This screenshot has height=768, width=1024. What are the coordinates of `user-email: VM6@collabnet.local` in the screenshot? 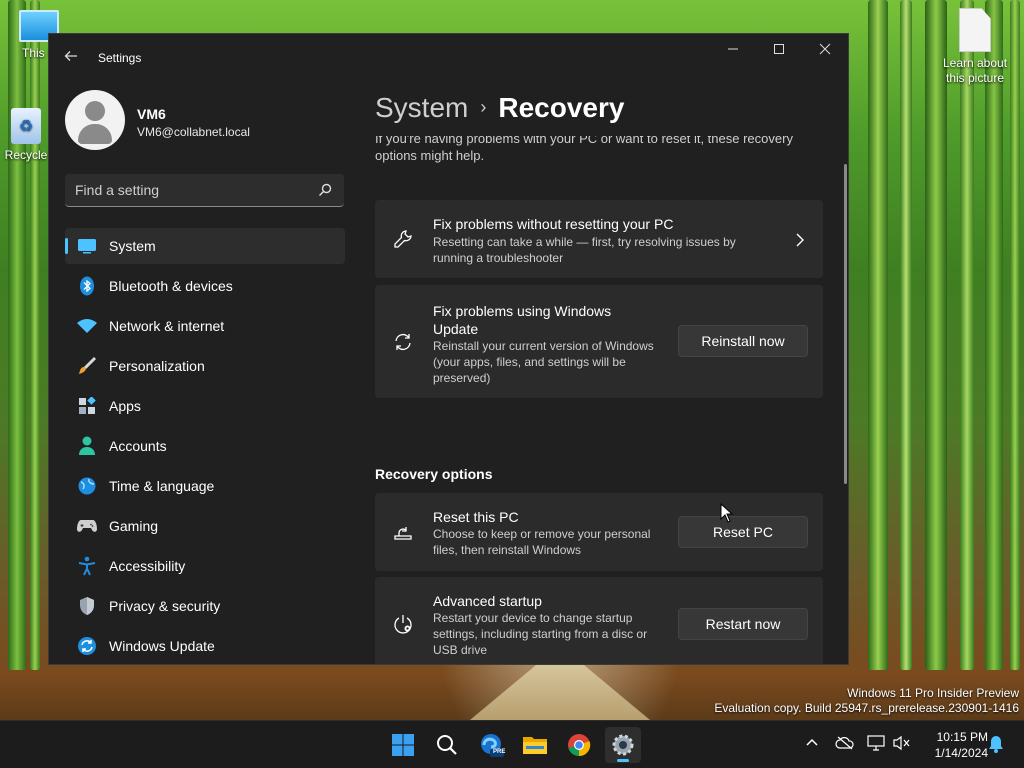 It's located at (193, 132).